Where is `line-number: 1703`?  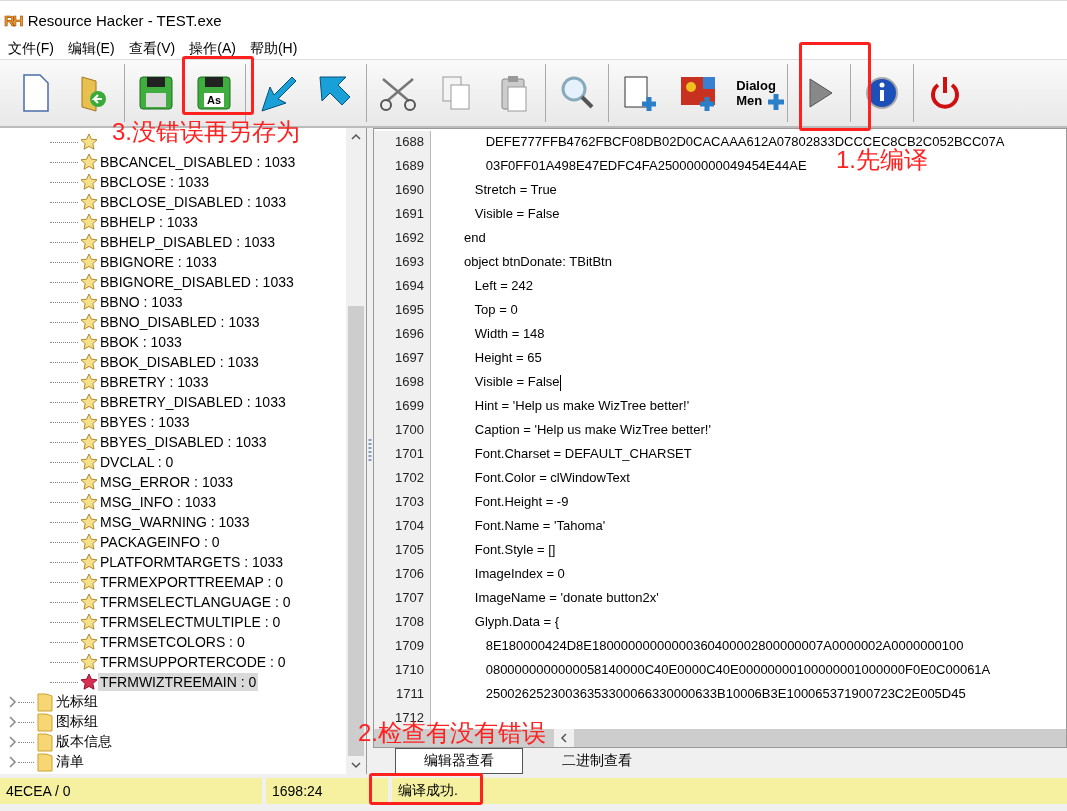
line-number: 1703 is located at coordinates (402, 503).